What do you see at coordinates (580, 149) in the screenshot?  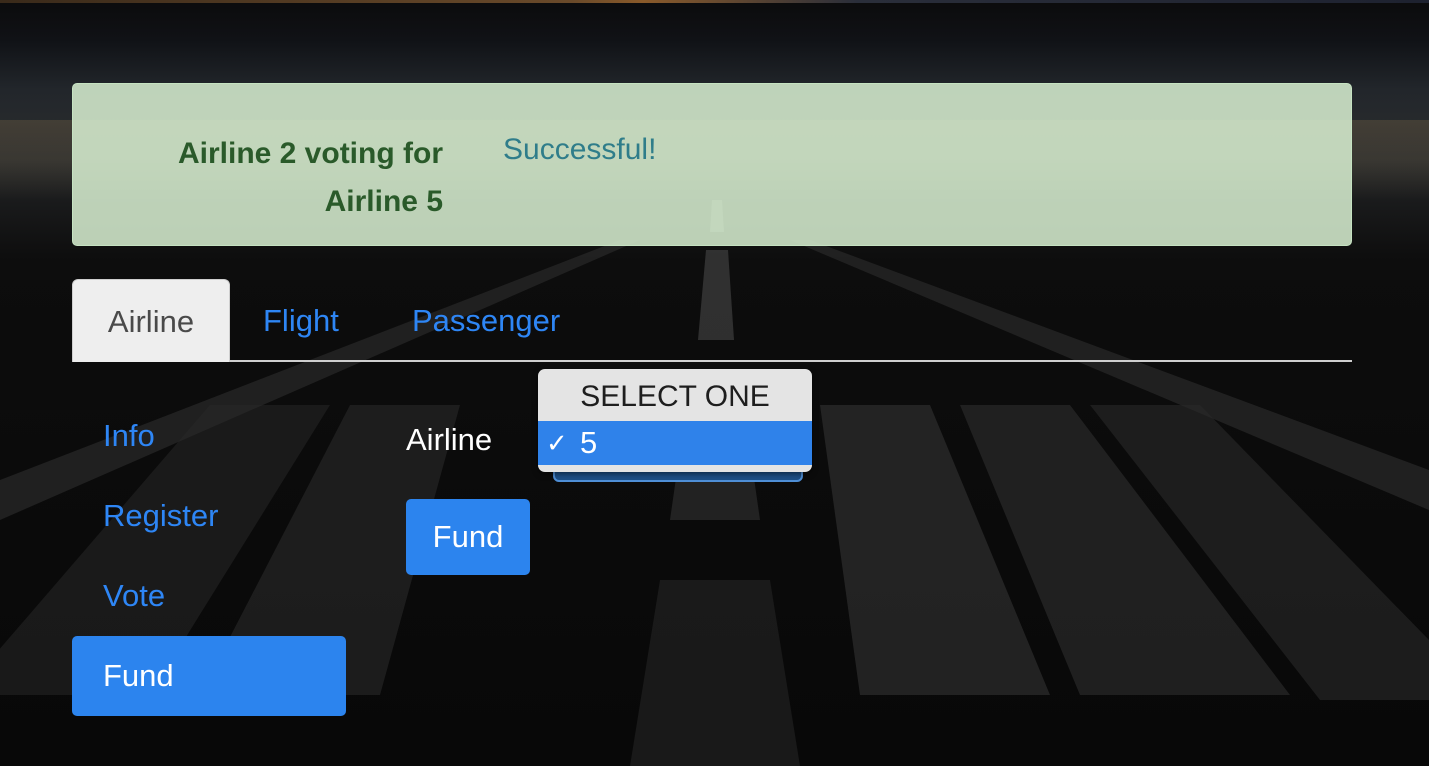 I see `alert-message: Successful!` at bounding box center [580, 149].